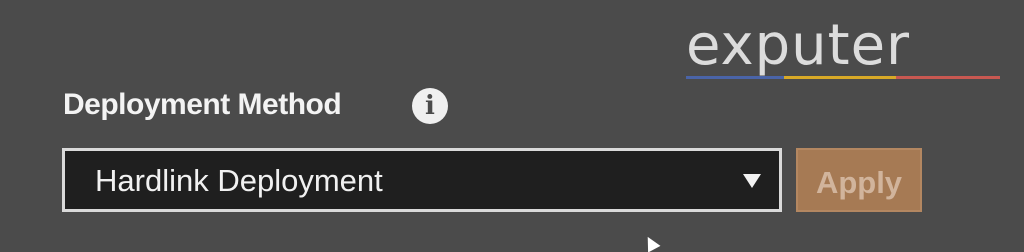 The image size is (1024, 252). What do you see at coordinates (202, 104) in the screenshot?
I see `deployment-method-label: Deployment Method` at bounding box center [202, 104].